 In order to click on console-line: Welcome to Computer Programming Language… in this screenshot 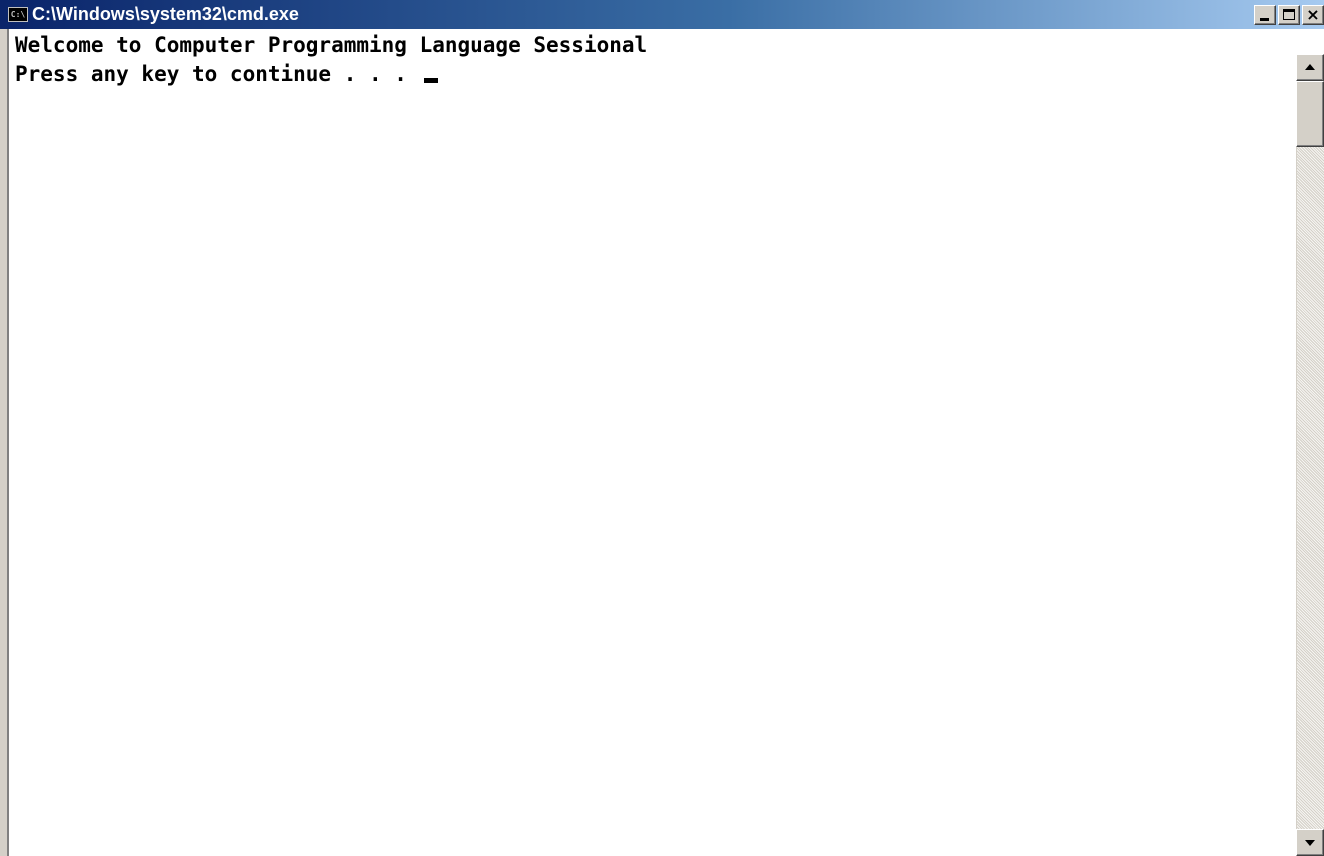, I will do `click(331, 45)`.